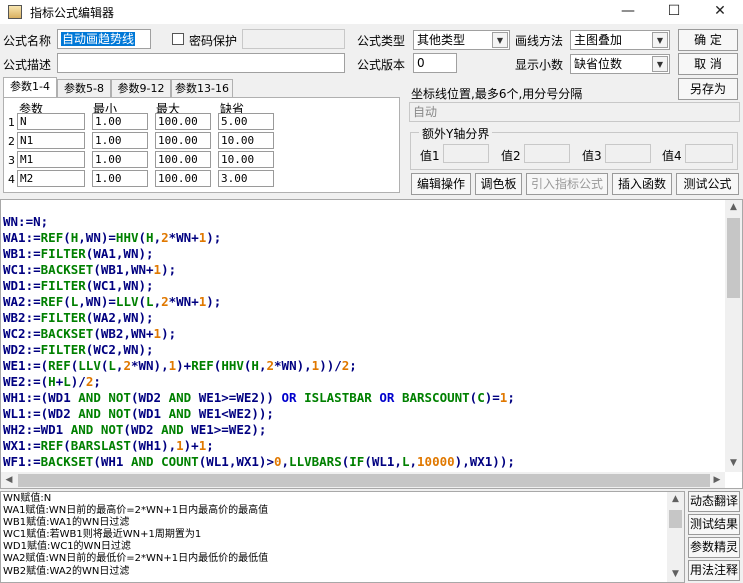 Image resolution: width=743 pixels, height=583 pixels. I want to click on cancel-button: 取 消, so click(708, 64).